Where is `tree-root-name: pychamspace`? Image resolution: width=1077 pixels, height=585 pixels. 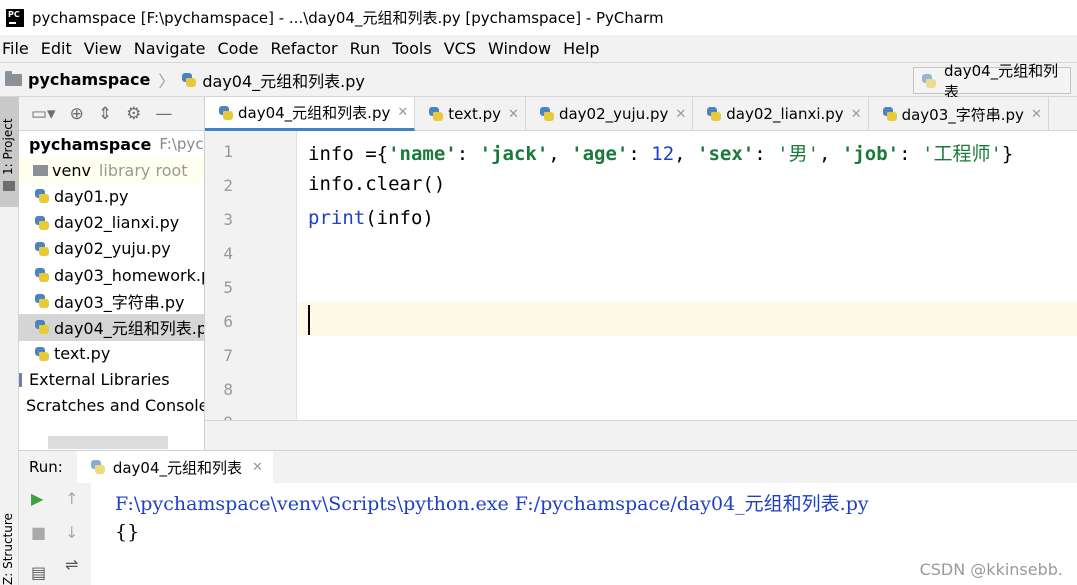 tree-root-name: pychamspace is located at coordinates (90, 144).